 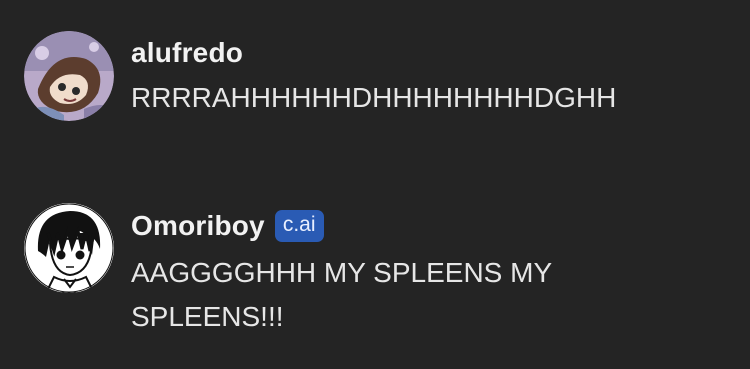 What do you see at coordinates (69, 248) in the screenshot?
I see `omori-character-avatar-icon` at bounding box center [69, 248].